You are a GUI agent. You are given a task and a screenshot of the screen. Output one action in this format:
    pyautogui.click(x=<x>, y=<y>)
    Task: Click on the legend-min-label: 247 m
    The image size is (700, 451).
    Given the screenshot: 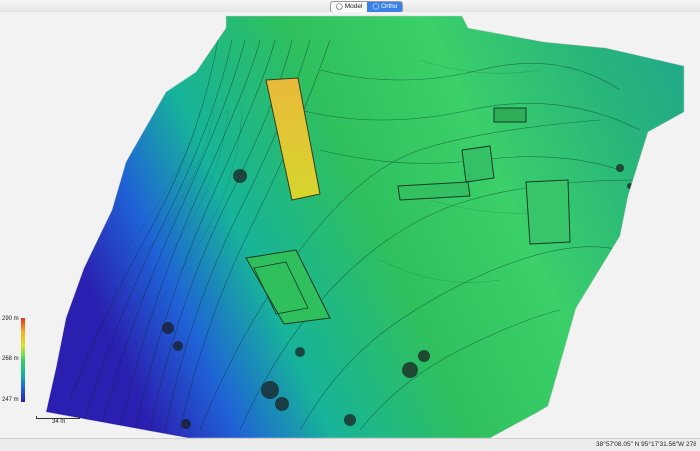 What is the action you would take?
    pyautogui.click(x=10, y=400)
    